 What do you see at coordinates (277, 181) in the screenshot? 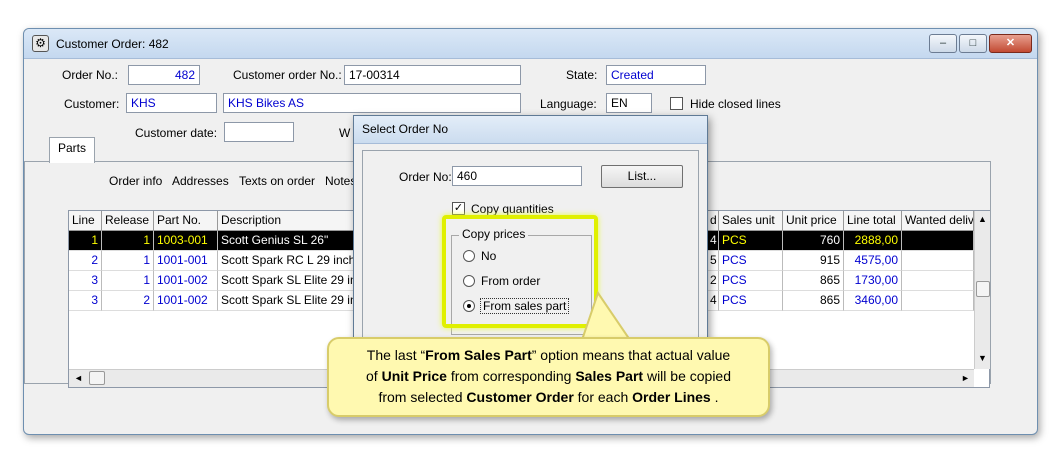
I see `tab-texts-on-order: Texts on order` at bounding box center [277, 181].